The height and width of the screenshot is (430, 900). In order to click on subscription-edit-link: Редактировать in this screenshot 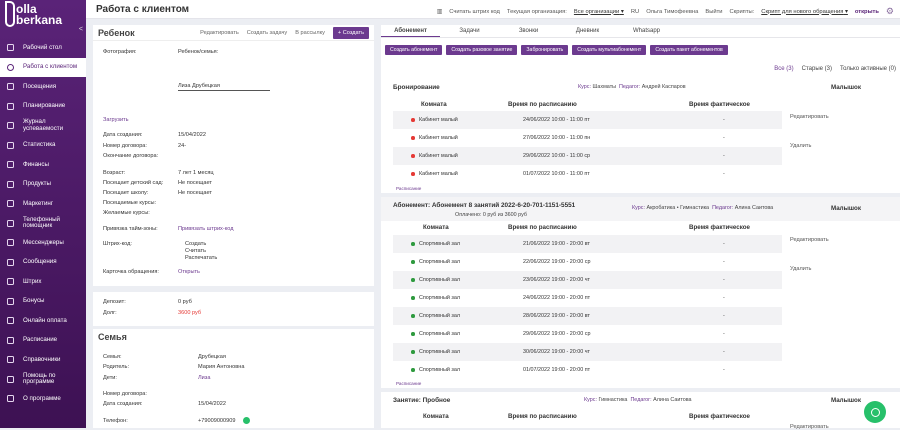, I will do `click(809, 240)`.